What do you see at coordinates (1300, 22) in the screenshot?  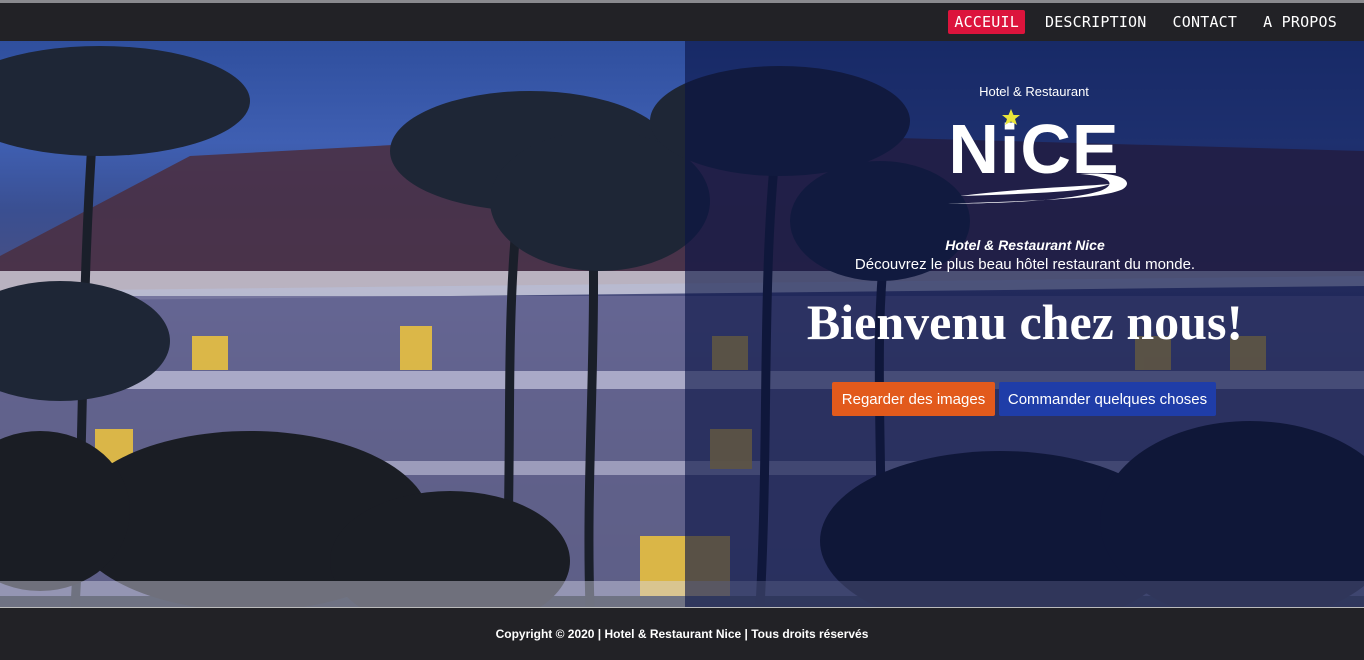 I see `nav-item-a-propos: A PROPOS` at bounding box center [1300, 22].